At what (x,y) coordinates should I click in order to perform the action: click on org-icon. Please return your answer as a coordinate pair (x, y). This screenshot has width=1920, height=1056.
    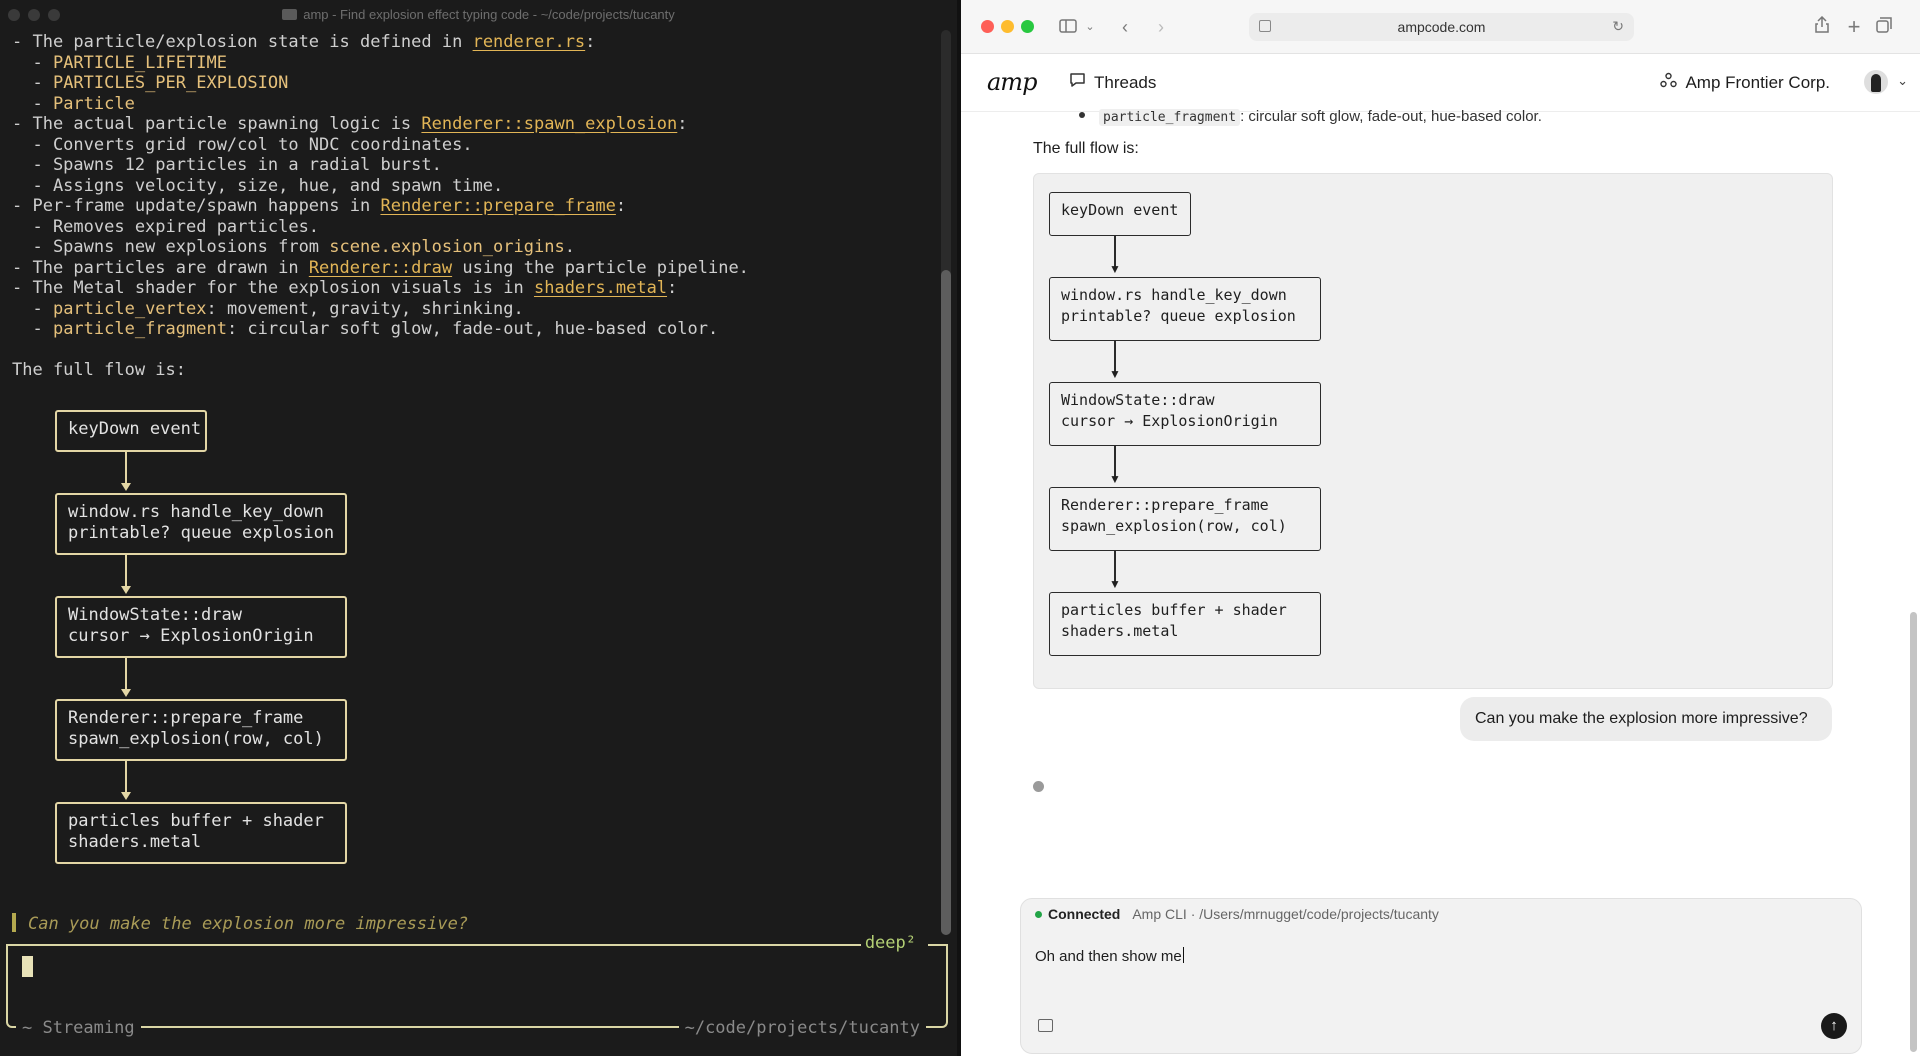
    Looking at the image, I should click on (1669, 82).